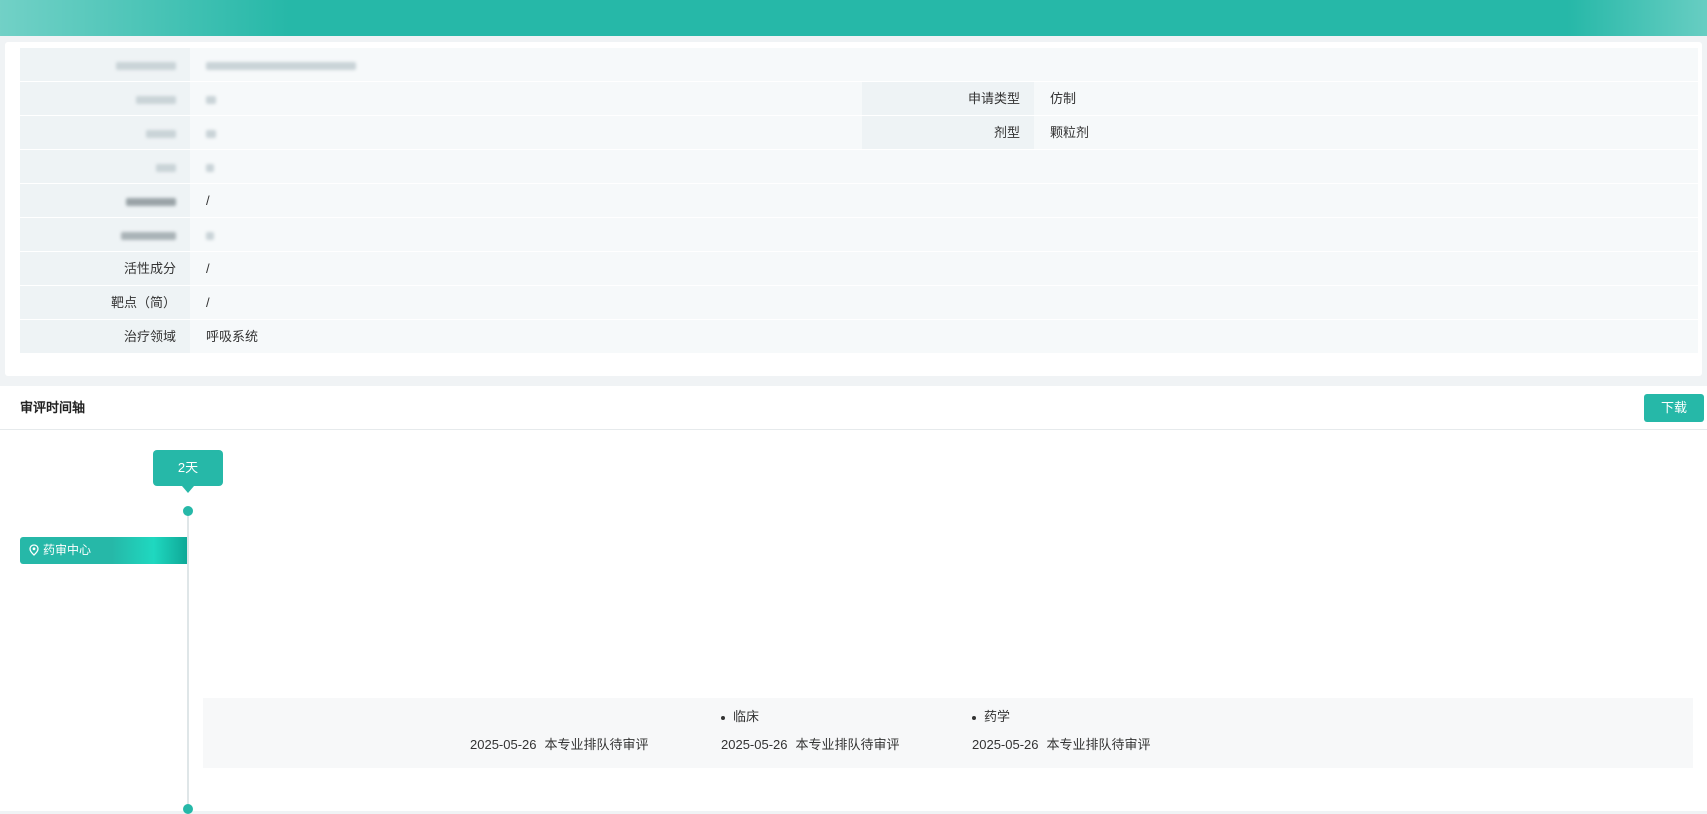 The height and width of the screenshot is (814, 1707). Describe the element at coordinates (810, 717) in the screenshot. I see `status-column-head: 临床` at that location.